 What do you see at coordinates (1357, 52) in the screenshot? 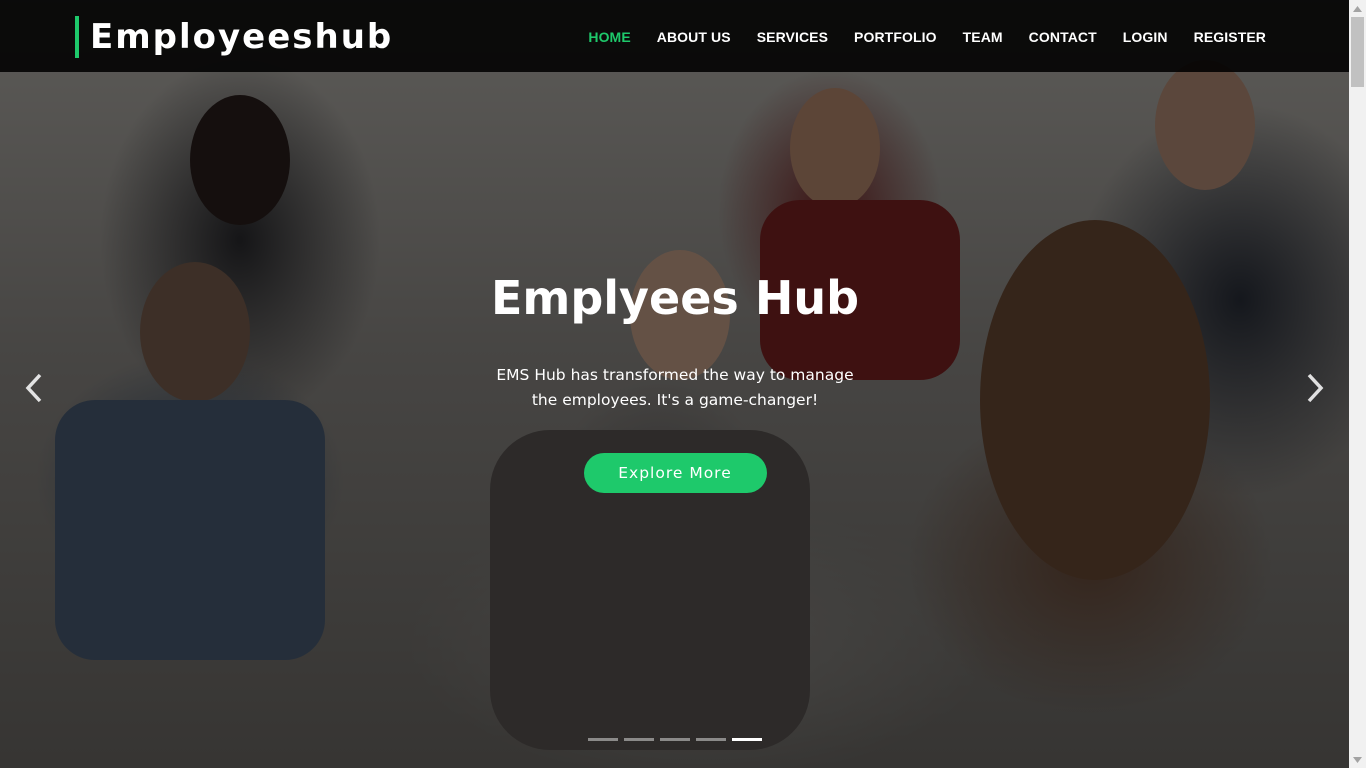
I see `scrollbar-thumb` at bounding box center [1357, 52].